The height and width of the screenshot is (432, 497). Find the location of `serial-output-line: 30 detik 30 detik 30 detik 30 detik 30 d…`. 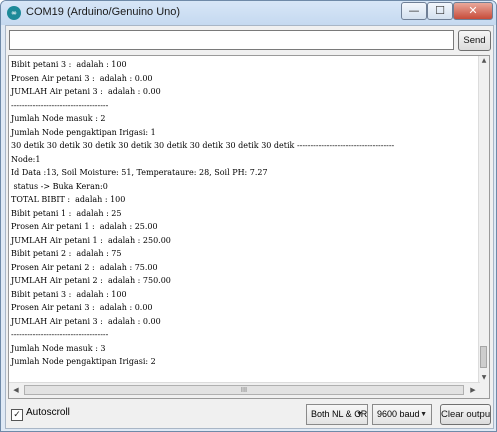

serial-output-line: 30 detik 30 detik 30 detik 30 detik 30 d… is located at coordinates (203, 145).